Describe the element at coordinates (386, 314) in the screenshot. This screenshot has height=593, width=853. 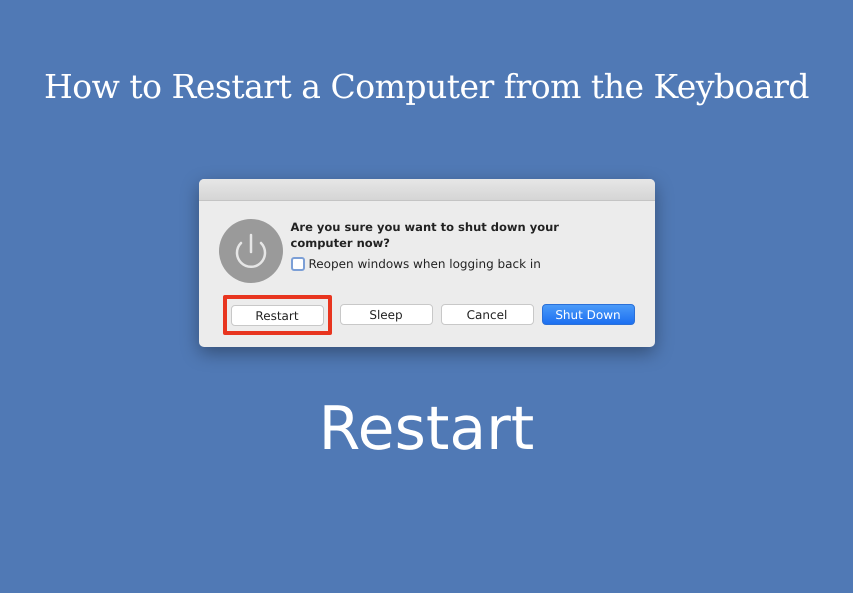
I see `dialog-button: Sleep` at that location.